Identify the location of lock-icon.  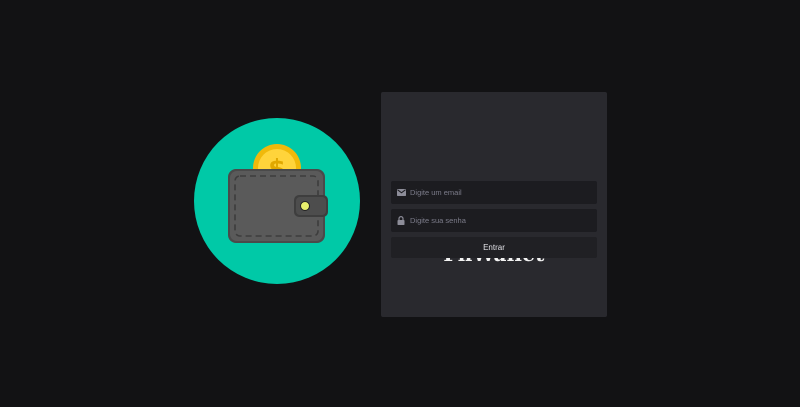
(401, 221).